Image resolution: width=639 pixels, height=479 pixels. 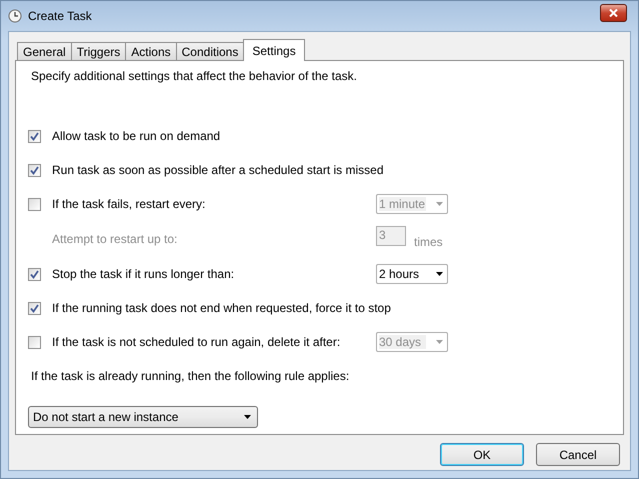 I want to click on dialog-button: Cancel, so click(x=578, y=454).